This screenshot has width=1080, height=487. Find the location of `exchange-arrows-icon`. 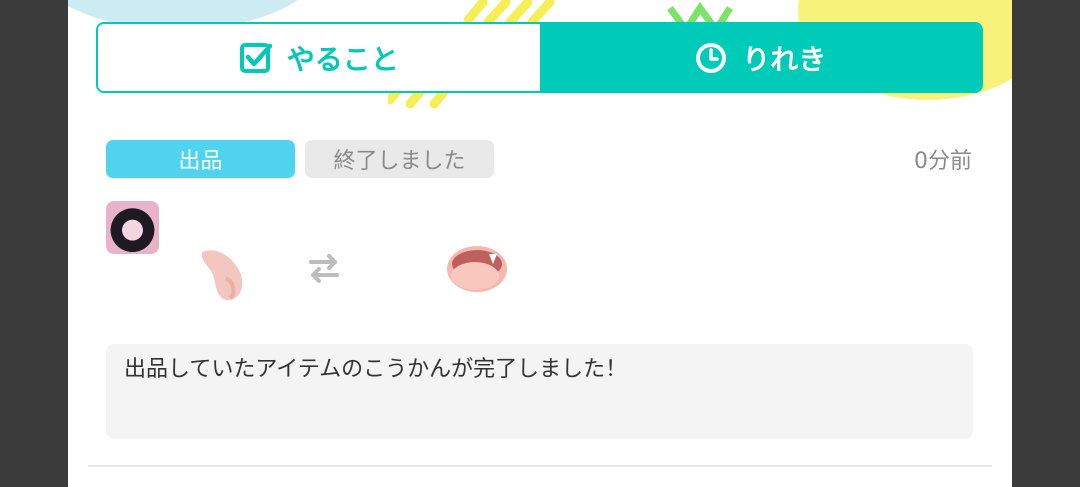

exchange-arrows-icon is located at coordinates (324, 268).